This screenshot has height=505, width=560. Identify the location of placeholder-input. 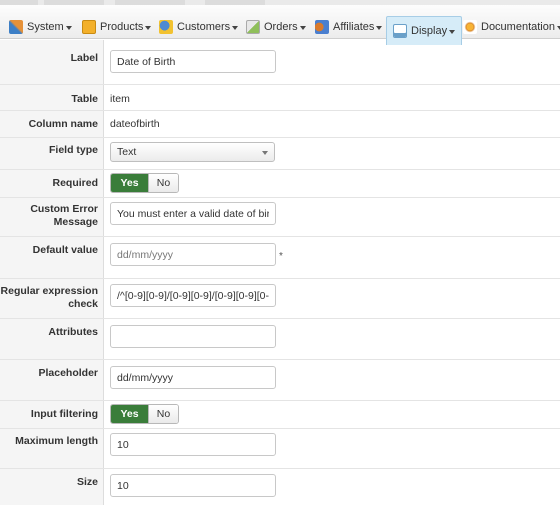
(193, 377).